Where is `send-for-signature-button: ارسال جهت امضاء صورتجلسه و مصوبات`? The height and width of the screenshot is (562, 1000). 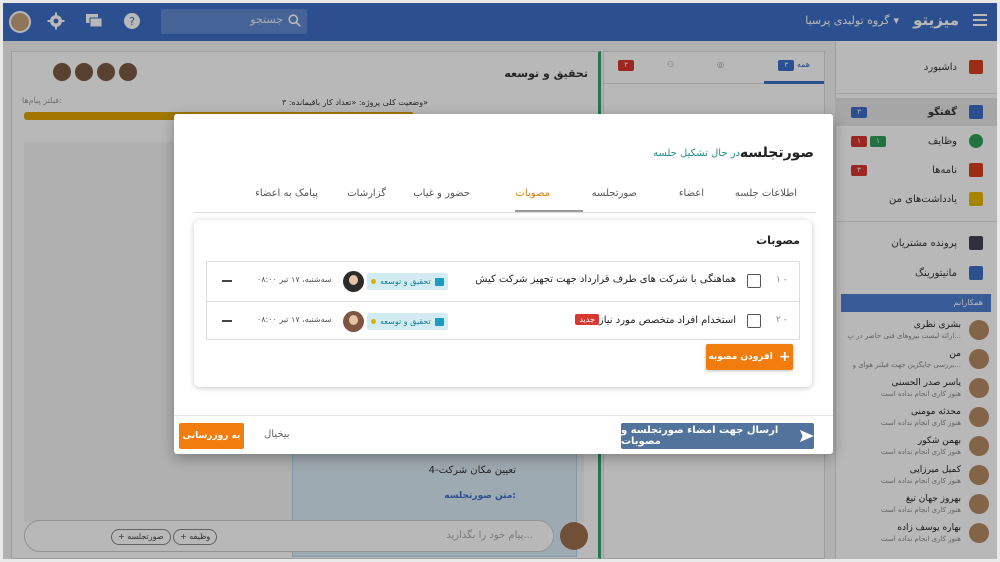 send-for-signature-button: ارسال جهت امضاء صورتجلسه و مصوبات is located at coordinates (717, 436).